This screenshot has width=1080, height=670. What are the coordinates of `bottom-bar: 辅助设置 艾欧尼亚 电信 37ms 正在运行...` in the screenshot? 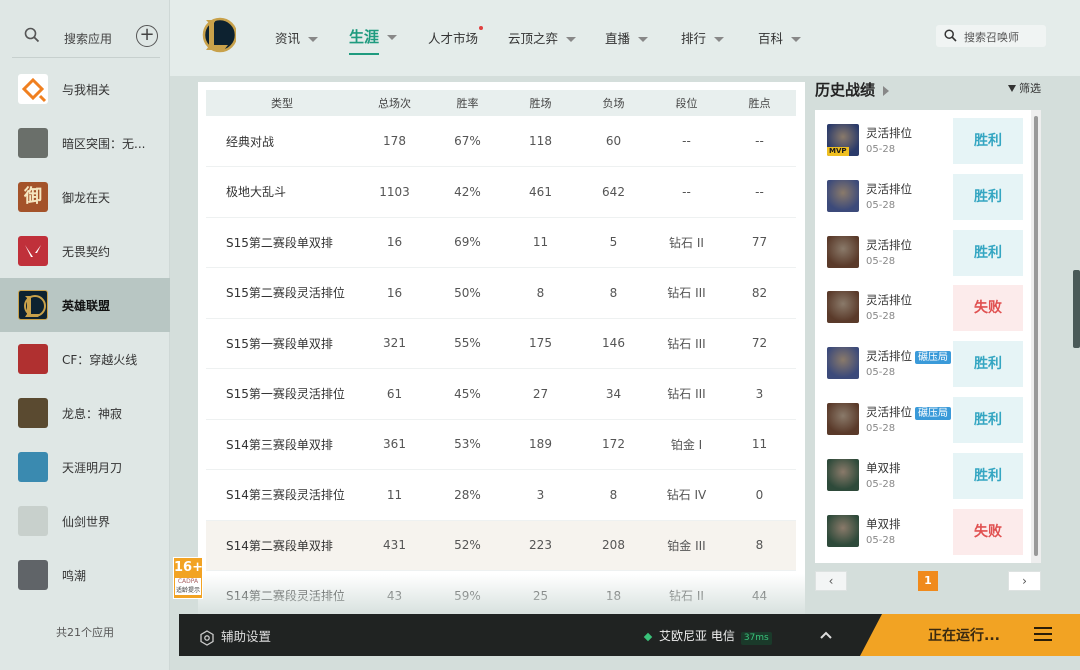 It's located at (629, 635).